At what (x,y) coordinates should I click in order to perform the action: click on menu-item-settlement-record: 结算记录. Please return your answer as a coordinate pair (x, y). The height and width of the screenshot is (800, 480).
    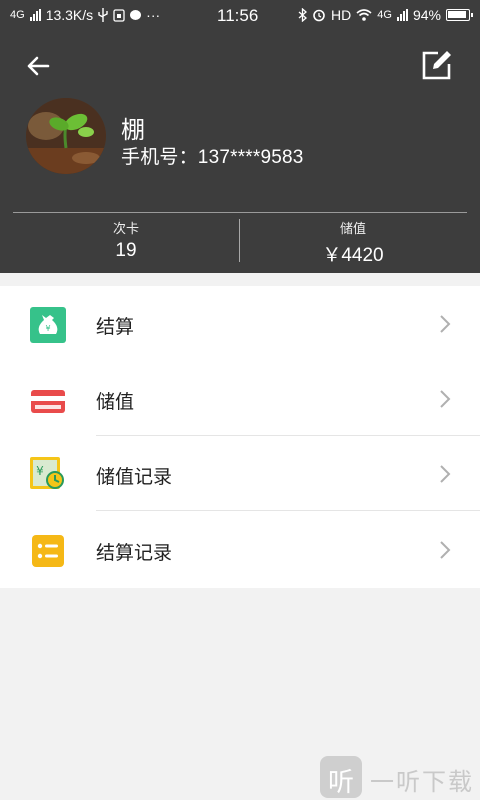
    Looking at the image, I should click on (240, 549).